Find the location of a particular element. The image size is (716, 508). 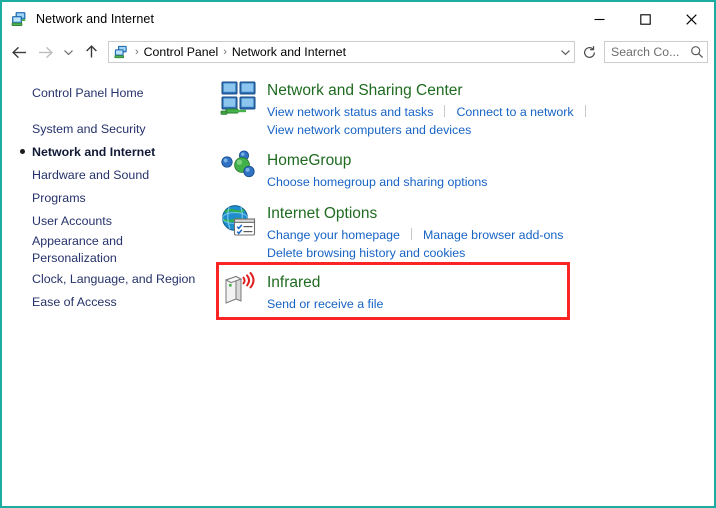

category-links-row-1: Send or receive a file is located at coordinates (325, 304).